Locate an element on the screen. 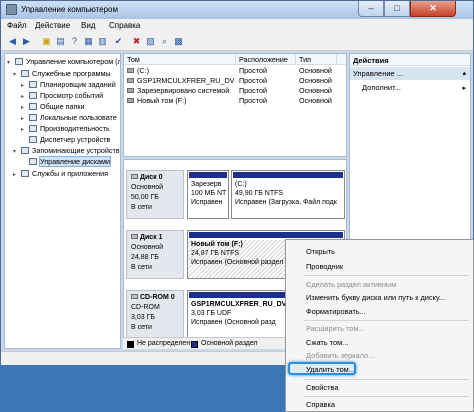 Image resolution: width=474 pixels, height=412 pixels. users-icon is located at coordinates (33, 117).